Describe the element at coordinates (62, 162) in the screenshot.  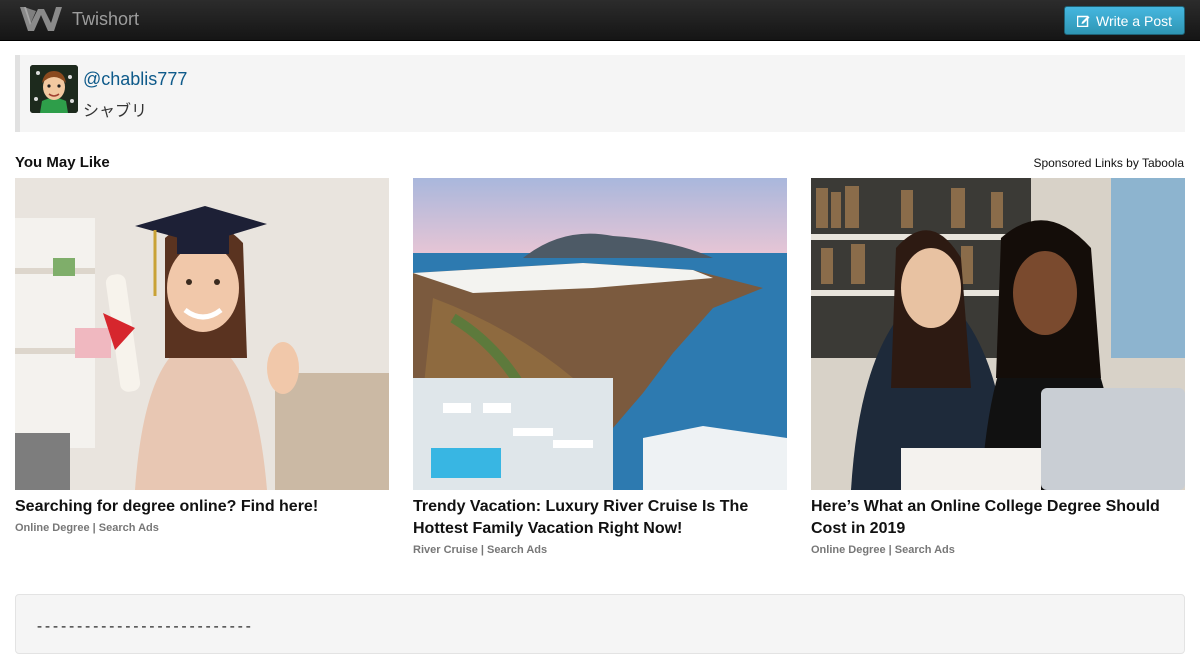
I see `recommendations-title: You May Like` at that location.